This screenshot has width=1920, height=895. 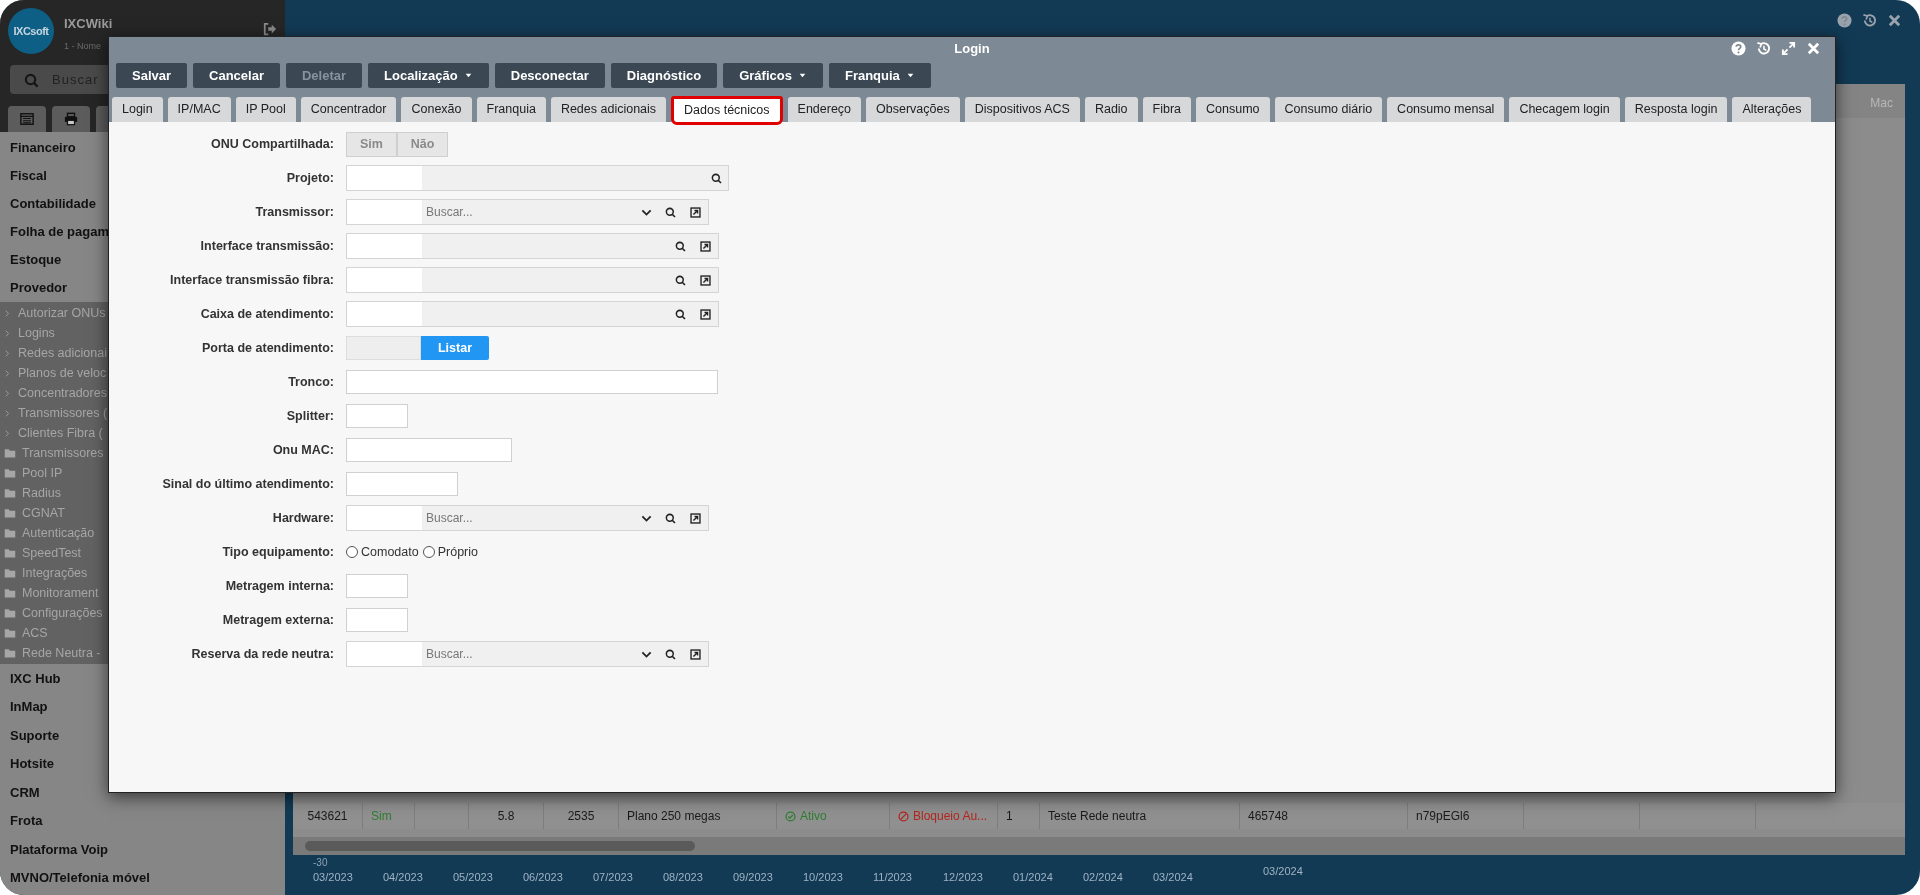 What do you see at coordinates (371, 144) in the screenshot?
I see `toggle-option: Sim` at bounding box center [371, 144].